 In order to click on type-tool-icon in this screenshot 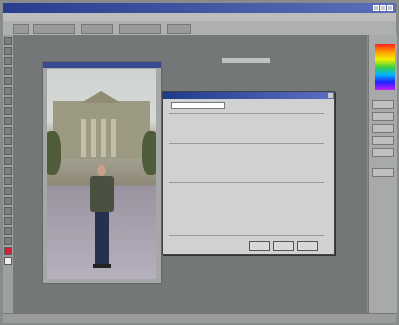, I will do `click(8, 181)`.